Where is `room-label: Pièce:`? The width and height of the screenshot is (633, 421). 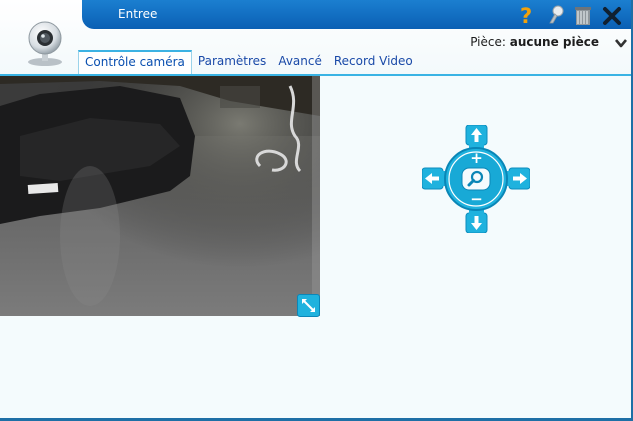 room-label: Pièce: is located at coordinates (488, 42).